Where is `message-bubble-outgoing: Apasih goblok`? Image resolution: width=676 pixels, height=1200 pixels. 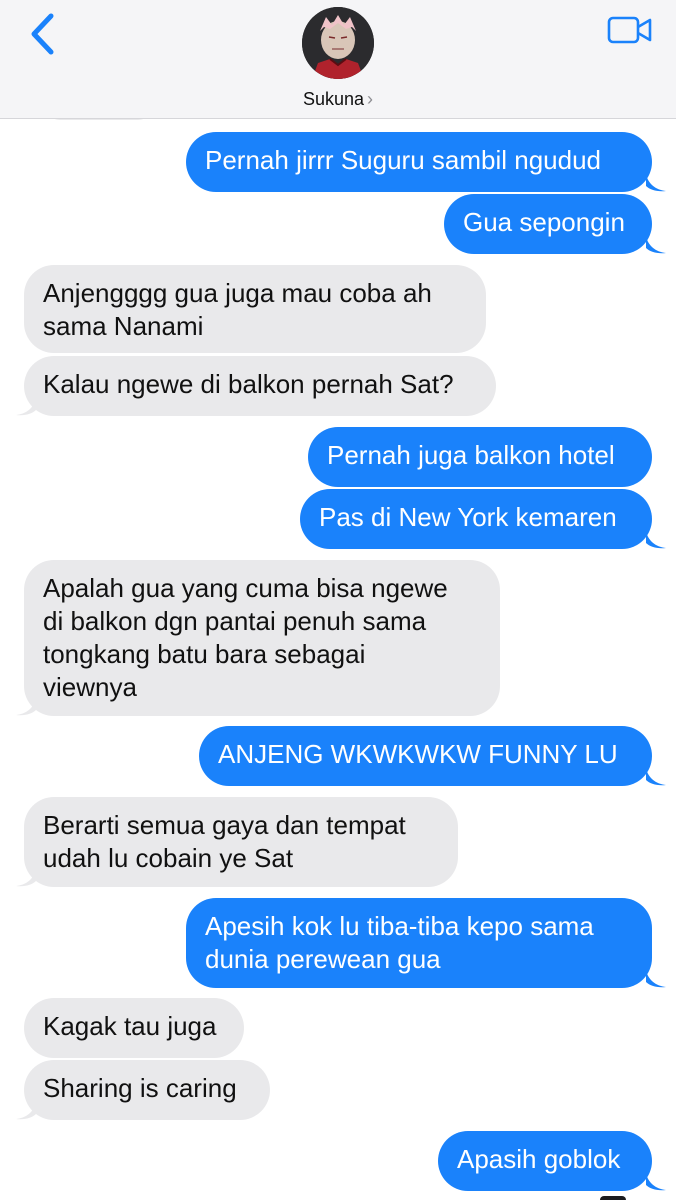 message-bubble-outgoing: Apasih goblok is located at coordinates (545, 1161).